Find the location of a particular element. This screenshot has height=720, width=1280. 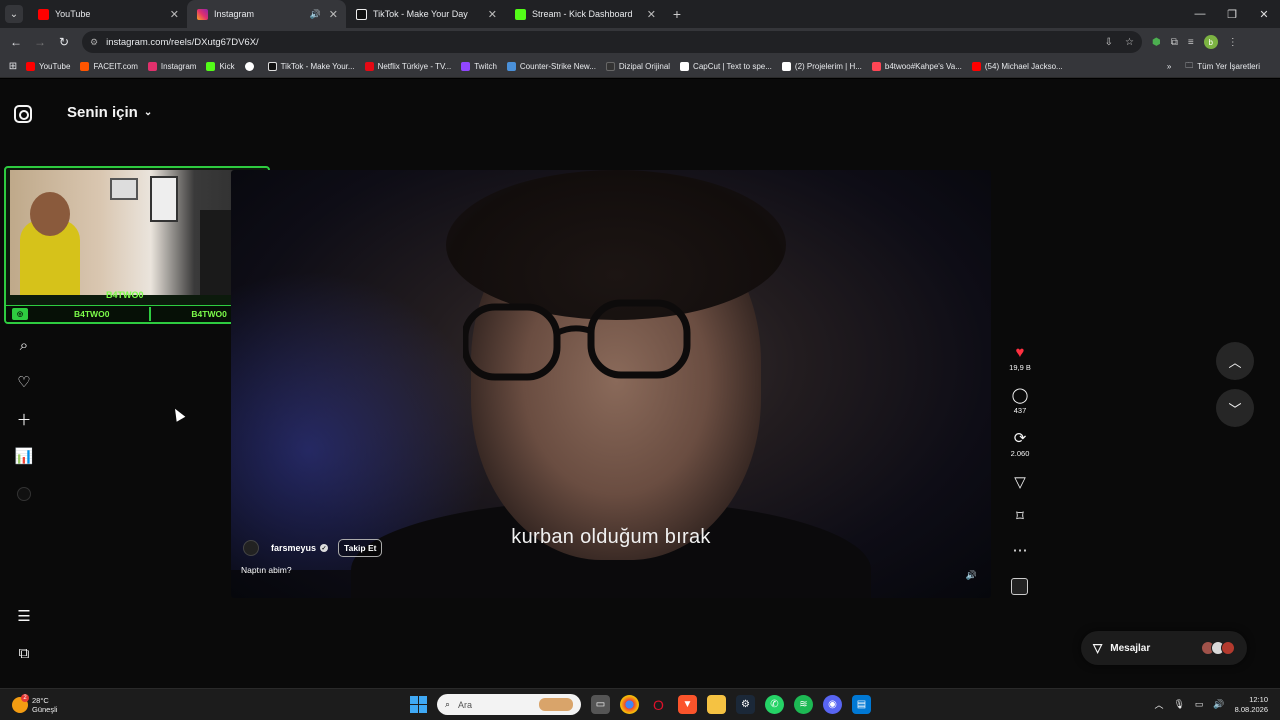

store-icon: ▤ is located at coordinates (861, 704).